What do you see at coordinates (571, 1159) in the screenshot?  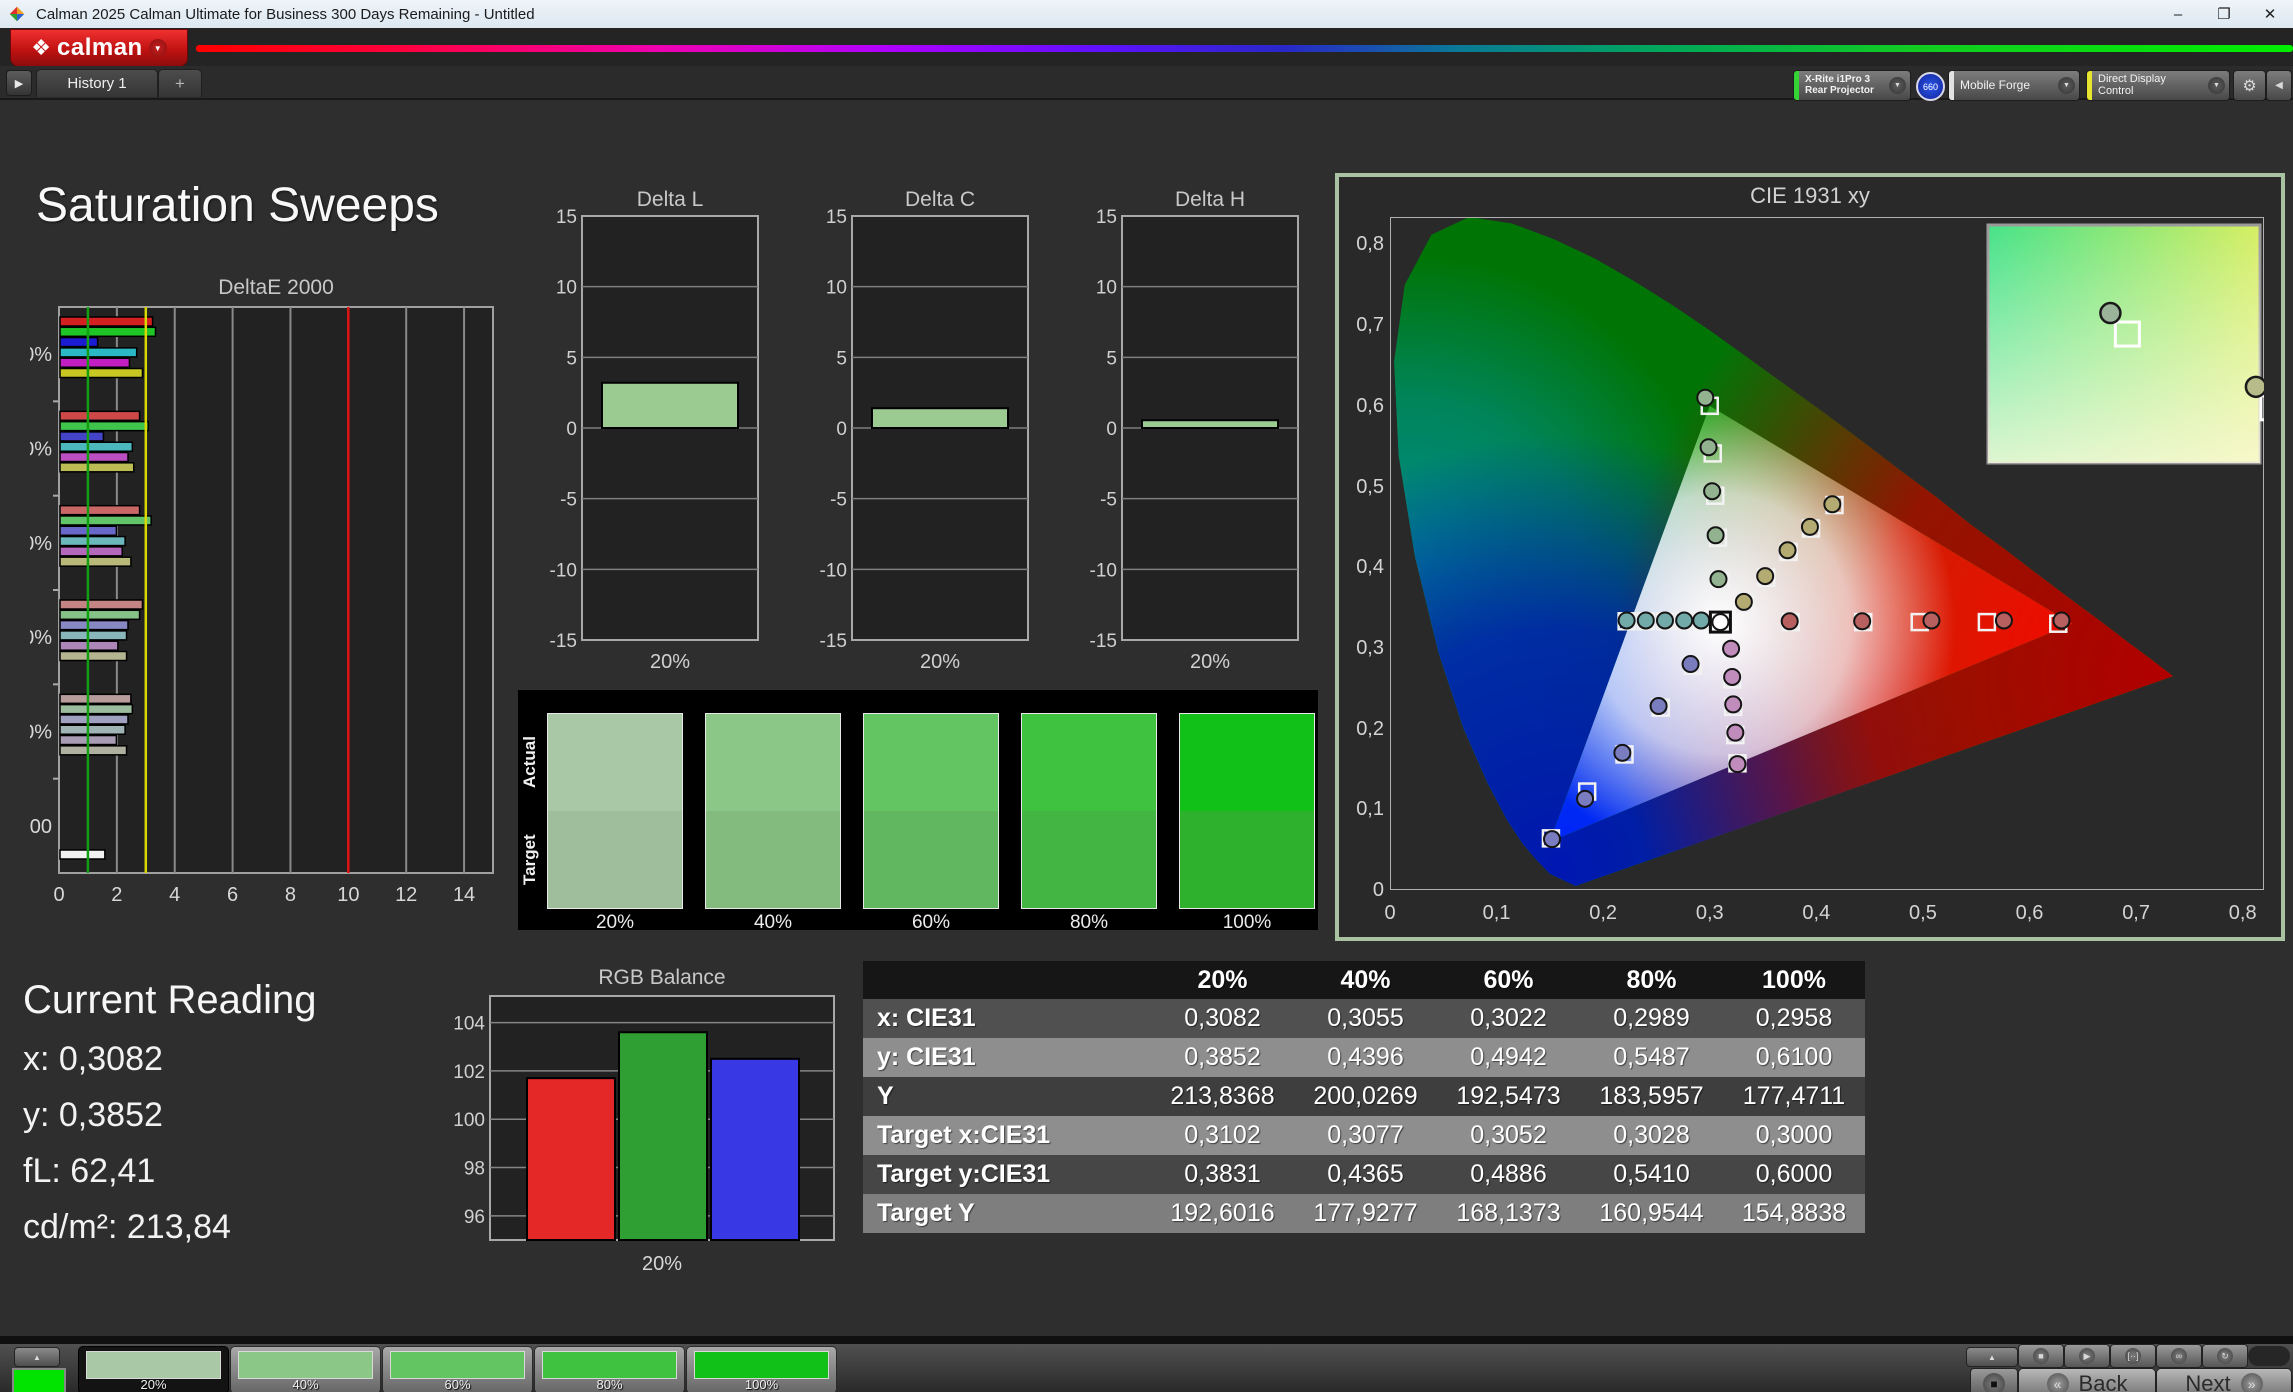 I see `rgb-bar-red` at bounding box center [571, 1159].